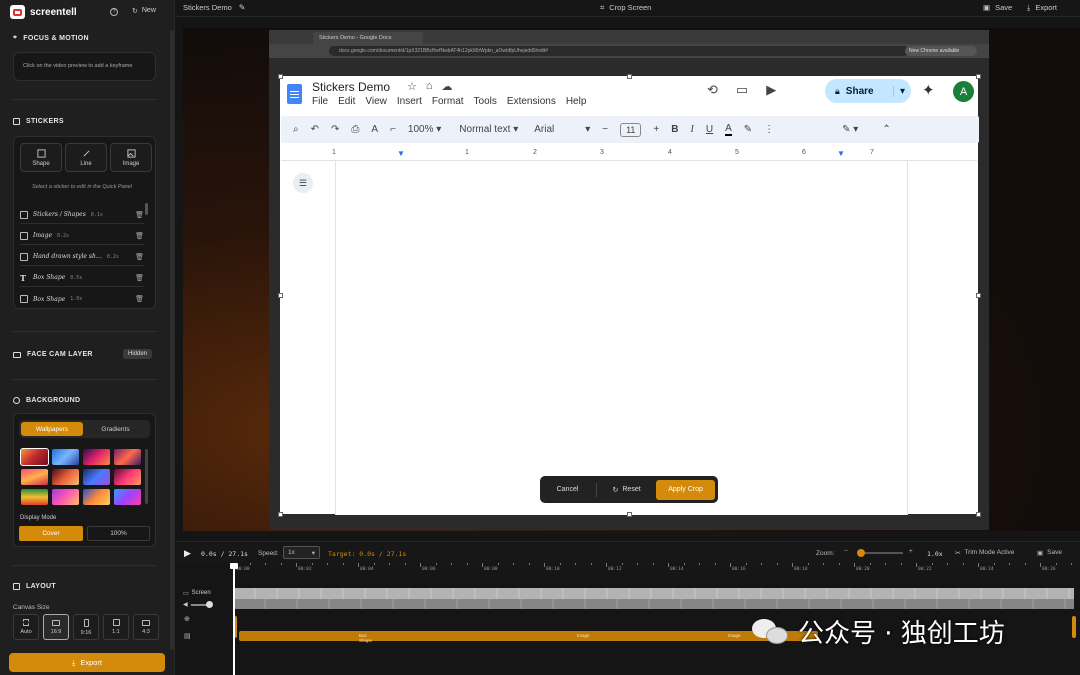 This screenshot has width=1080, height=675. Describe the element at coordinates (296, 129) in the screenshot. I see `search-icon: ⌕` at that location.